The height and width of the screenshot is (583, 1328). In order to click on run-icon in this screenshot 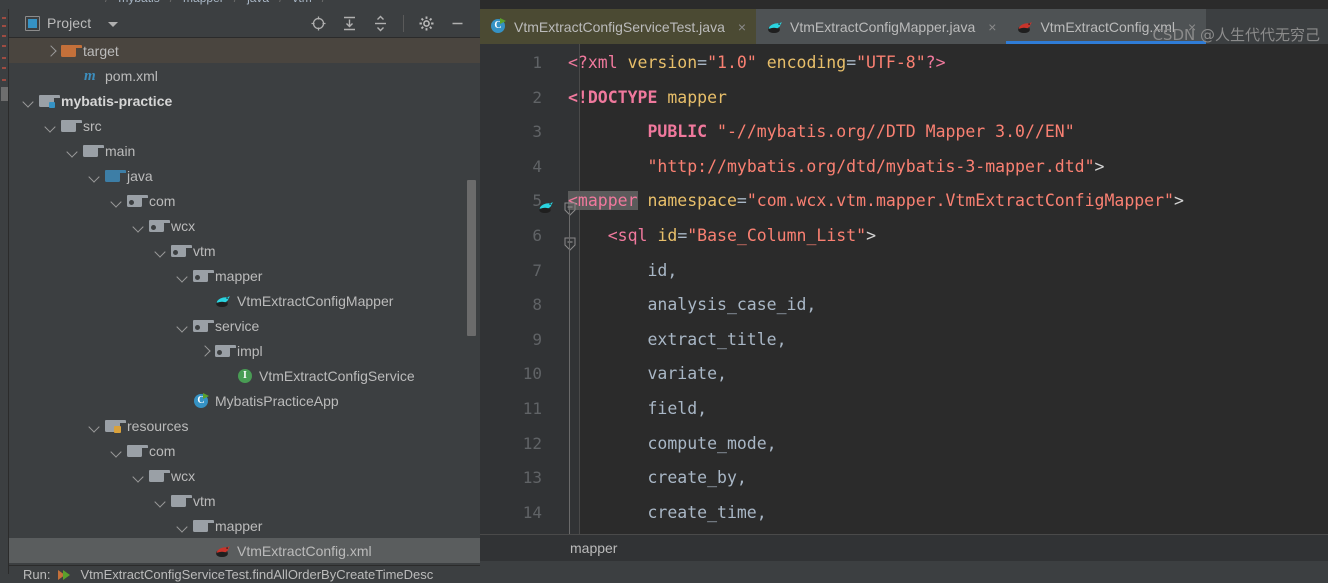, I will do `click(65, 575)`.